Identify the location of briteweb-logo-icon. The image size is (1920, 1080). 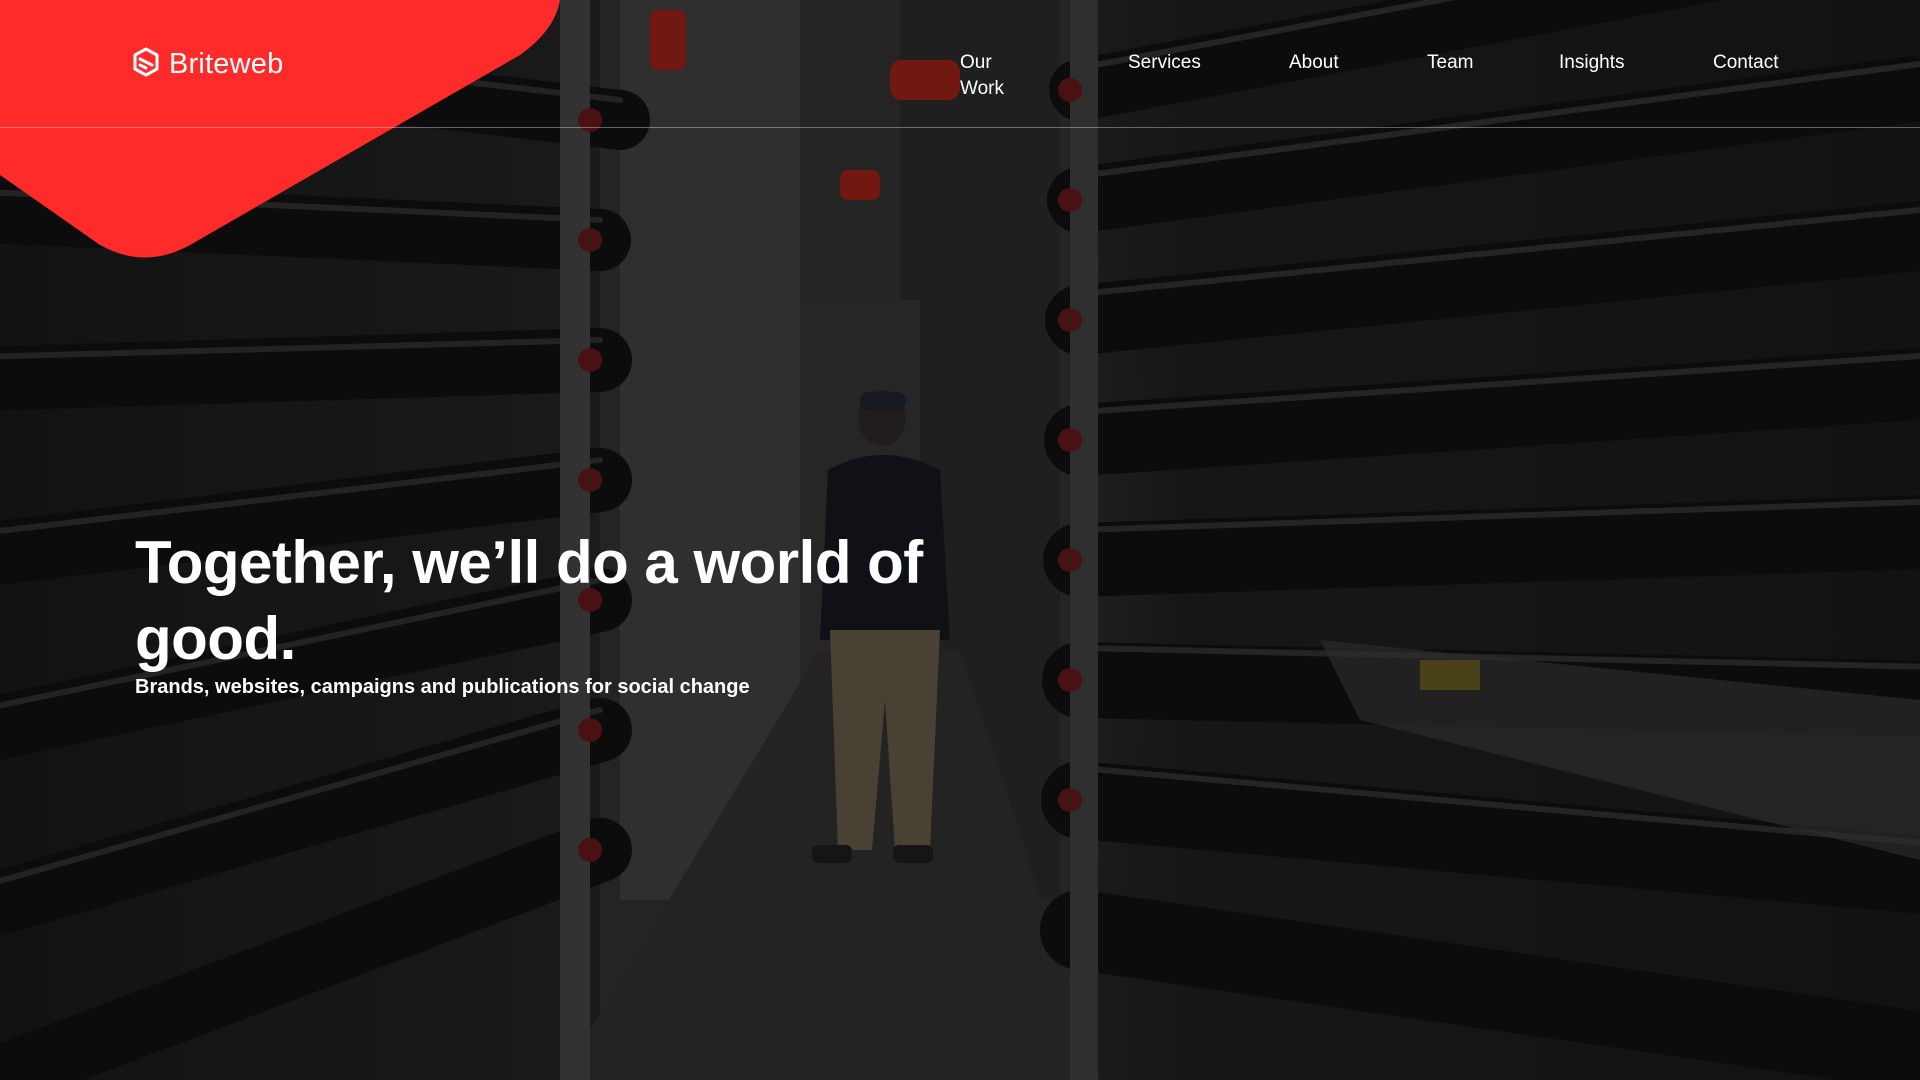
(146, 64).